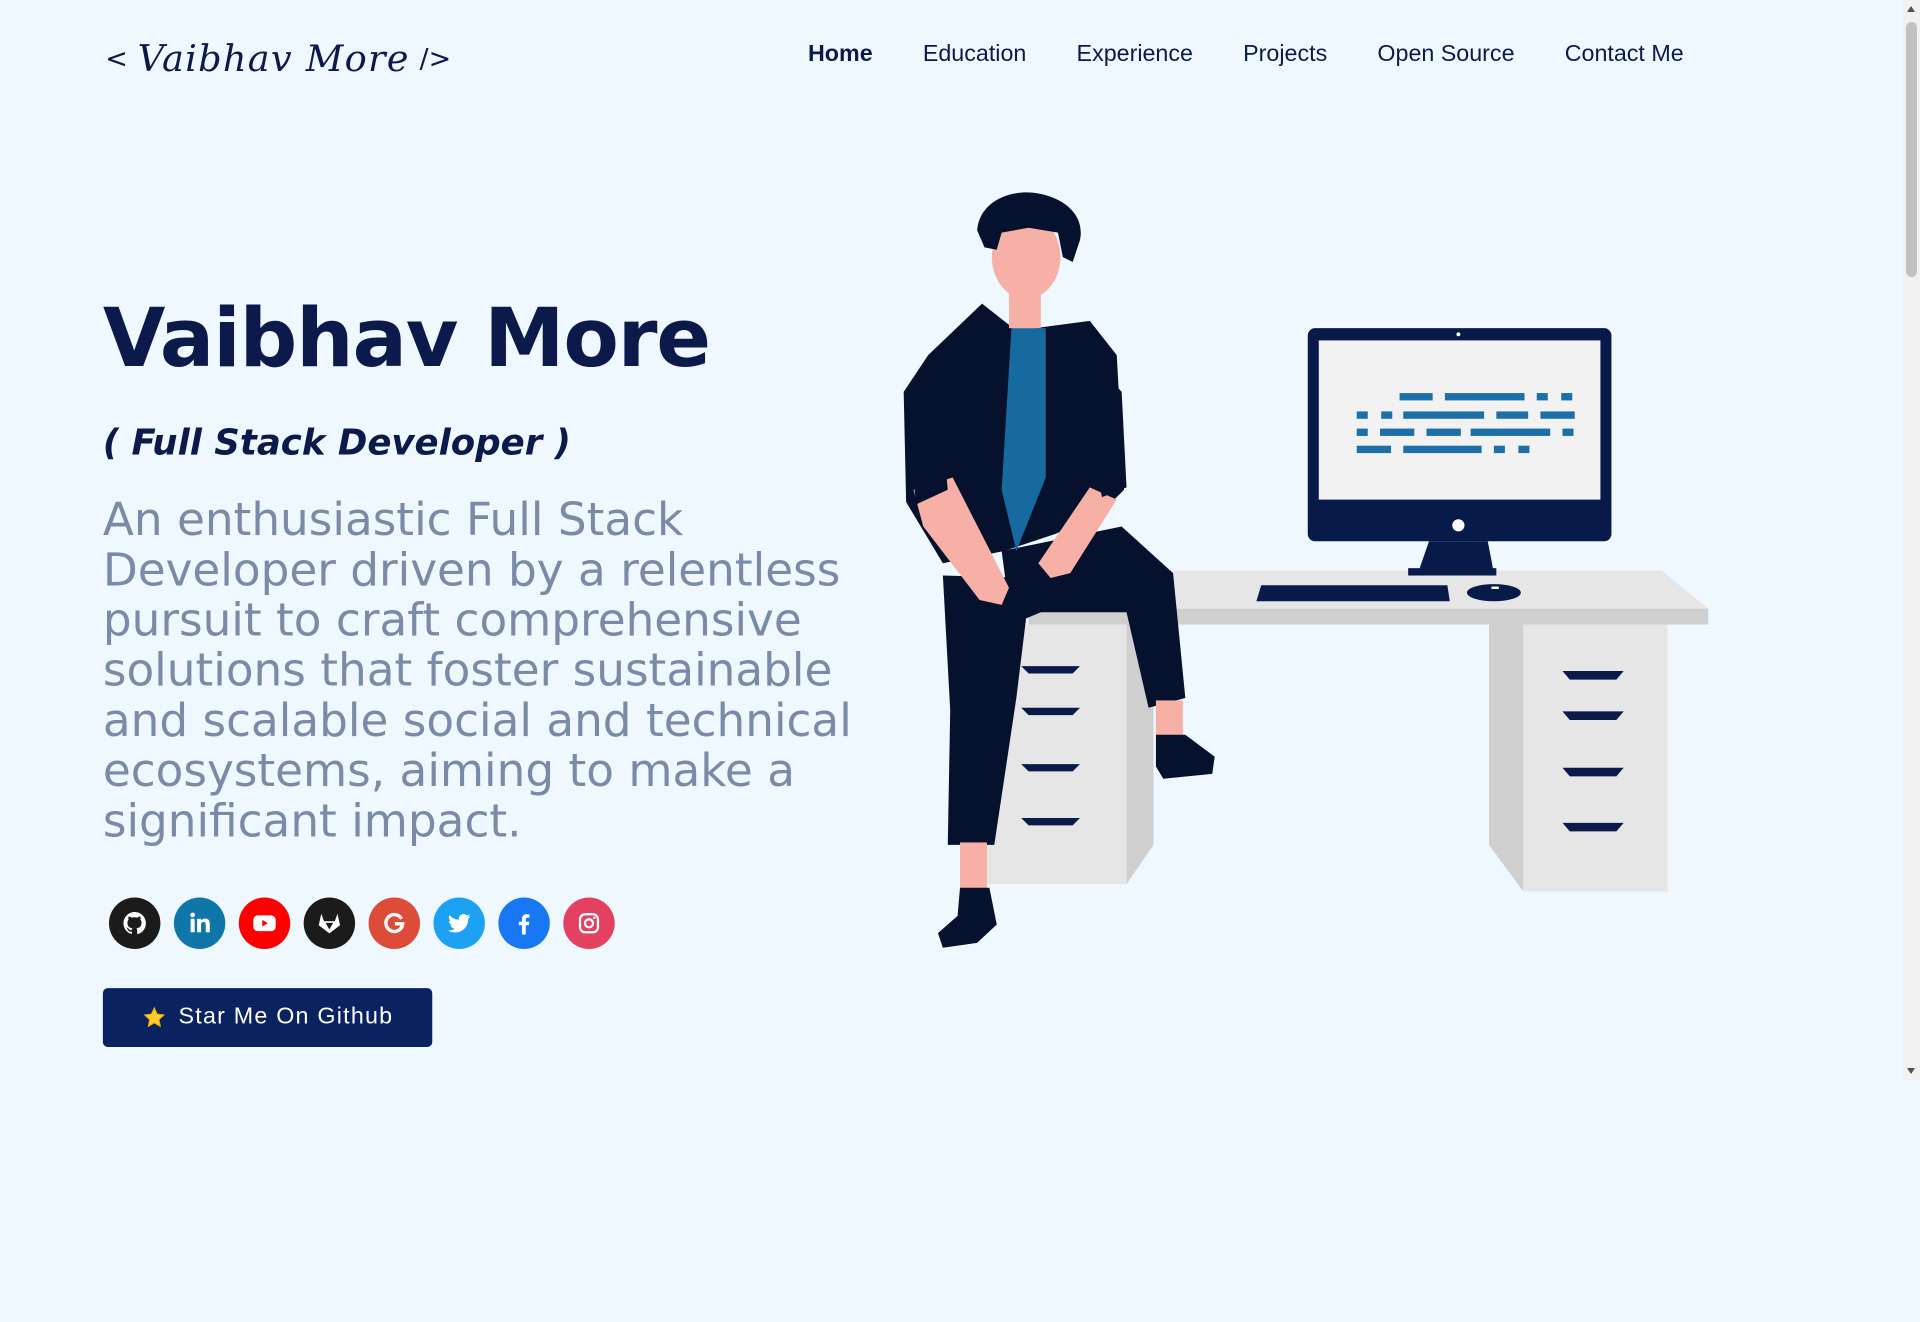 The width and height of the screenshot is (1920, 1322). I want to click on site-logo: < Vaibhav More />, so click(278, 58).